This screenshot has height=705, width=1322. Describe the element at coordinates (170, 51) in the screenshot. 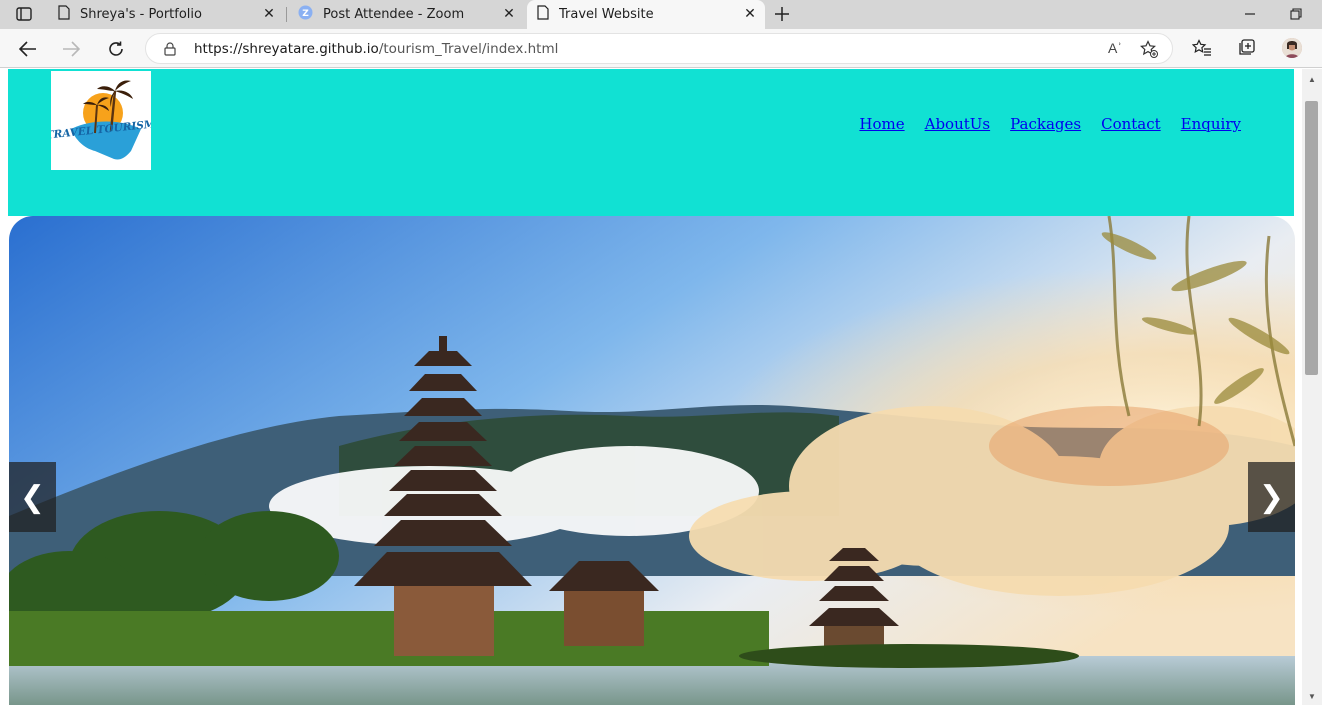

I see `lock-icon` at that location.